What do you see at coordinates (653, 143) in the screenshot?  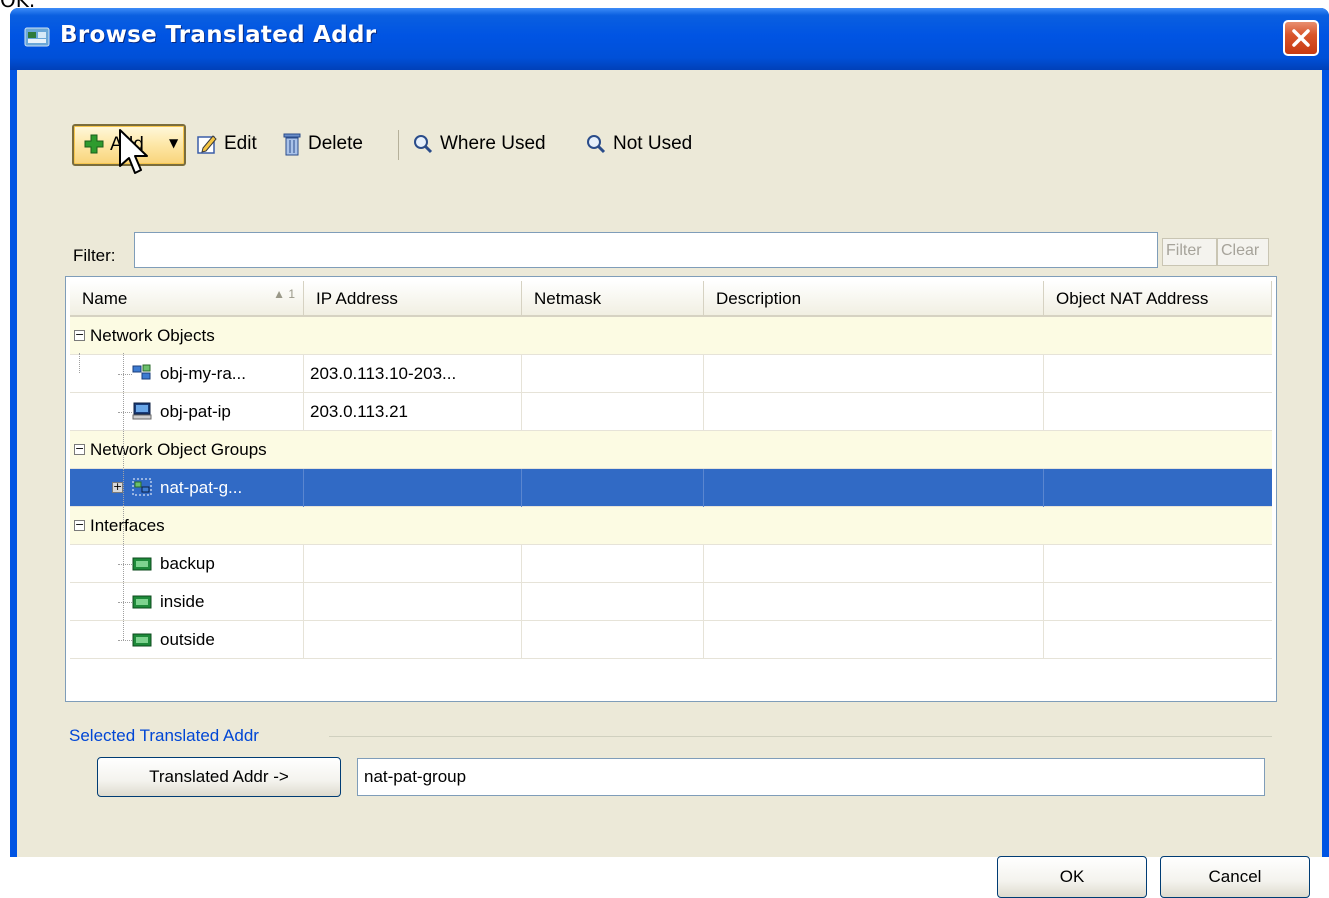 I see `not-used-label: Not Used` at bounding box center [653, 143].